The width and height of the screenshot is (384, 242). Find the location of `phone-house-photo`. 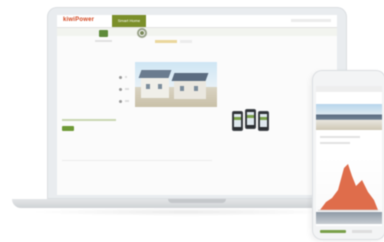

phone-house-photo is located at coordinates (349, 117).